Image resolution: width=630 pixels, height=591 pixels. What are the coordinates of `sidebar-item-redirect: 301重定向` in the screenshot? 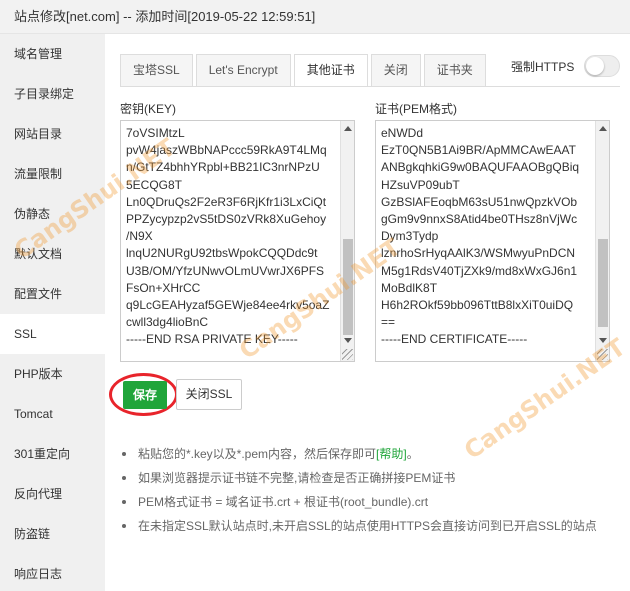 It's located at (52, 454).